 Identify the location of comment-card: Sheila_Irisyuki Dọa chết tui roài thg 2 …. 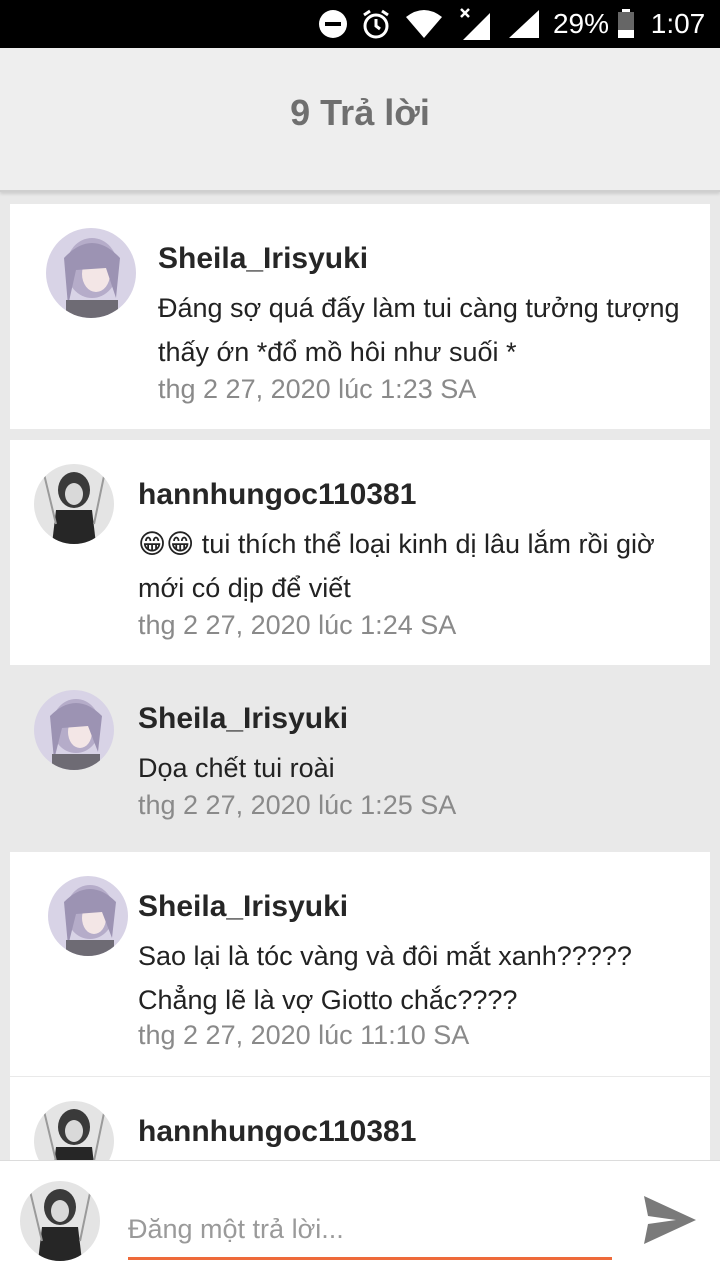
(360, 762).